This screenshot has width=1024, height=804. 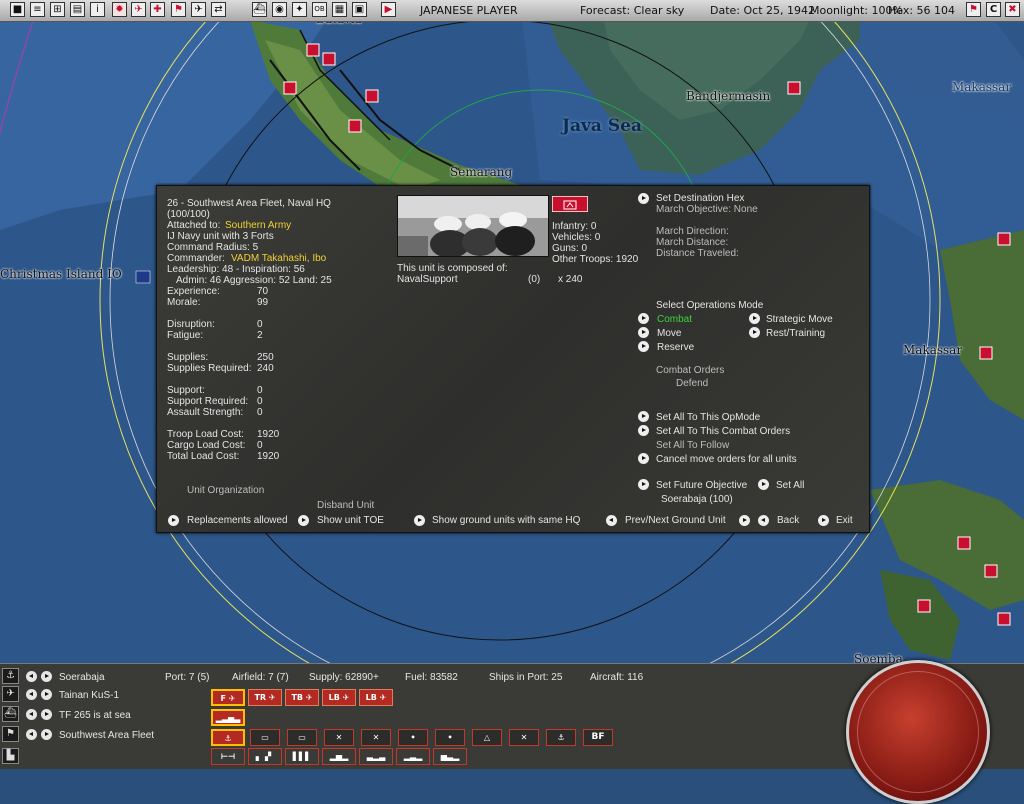 What do you see at coordinates (339, 756) in the screenshot?
I see `device-4-icon: ▂▅▂` at bounding box center [339, 756].